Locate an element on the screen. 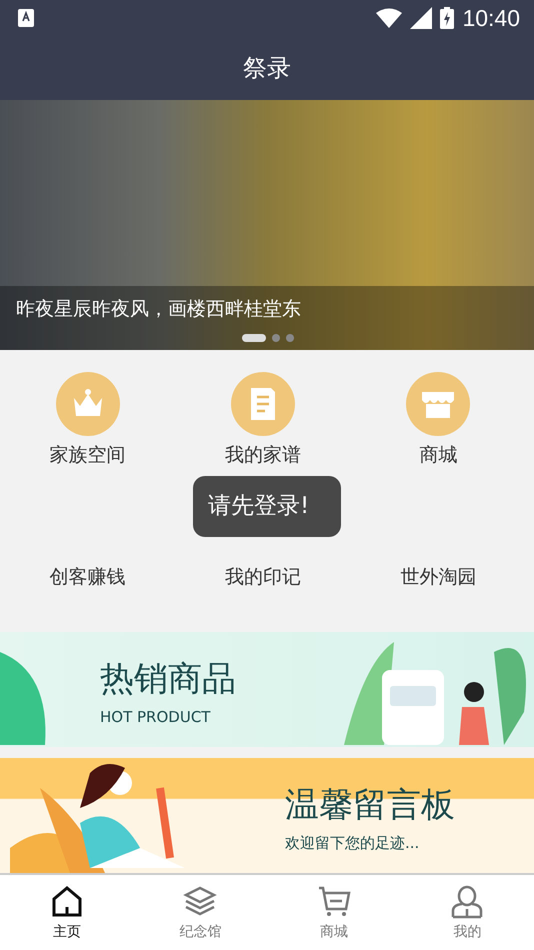 This screenshot has width=534, height=950. page-title: 祭录 is located at coordinates (267, 68).